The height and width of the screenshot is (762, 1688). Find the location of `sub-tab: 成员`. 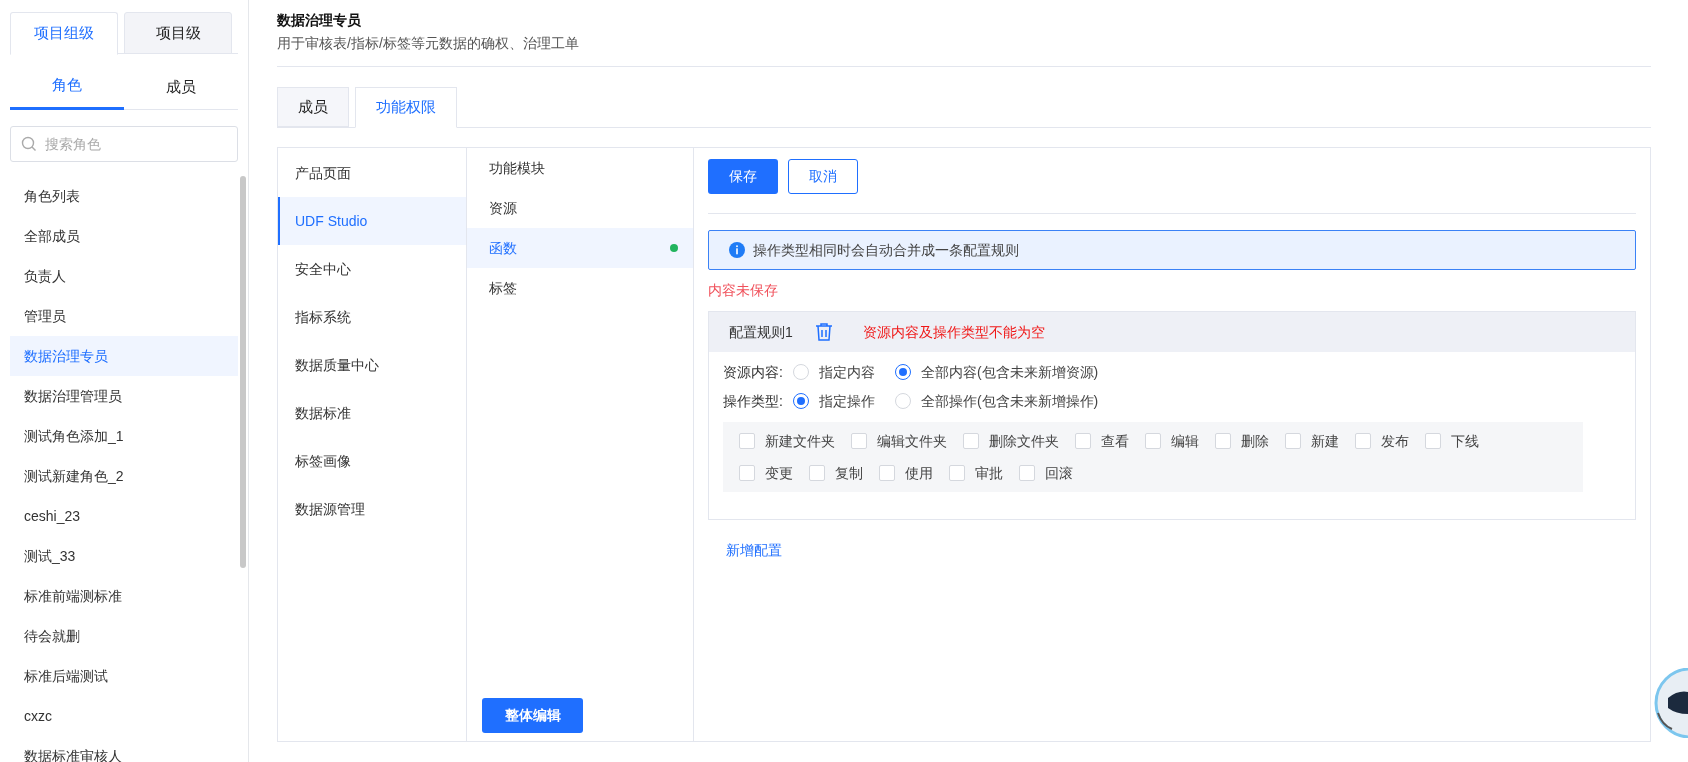

sub-tab: 成员 is located at coordinates (181, 87).